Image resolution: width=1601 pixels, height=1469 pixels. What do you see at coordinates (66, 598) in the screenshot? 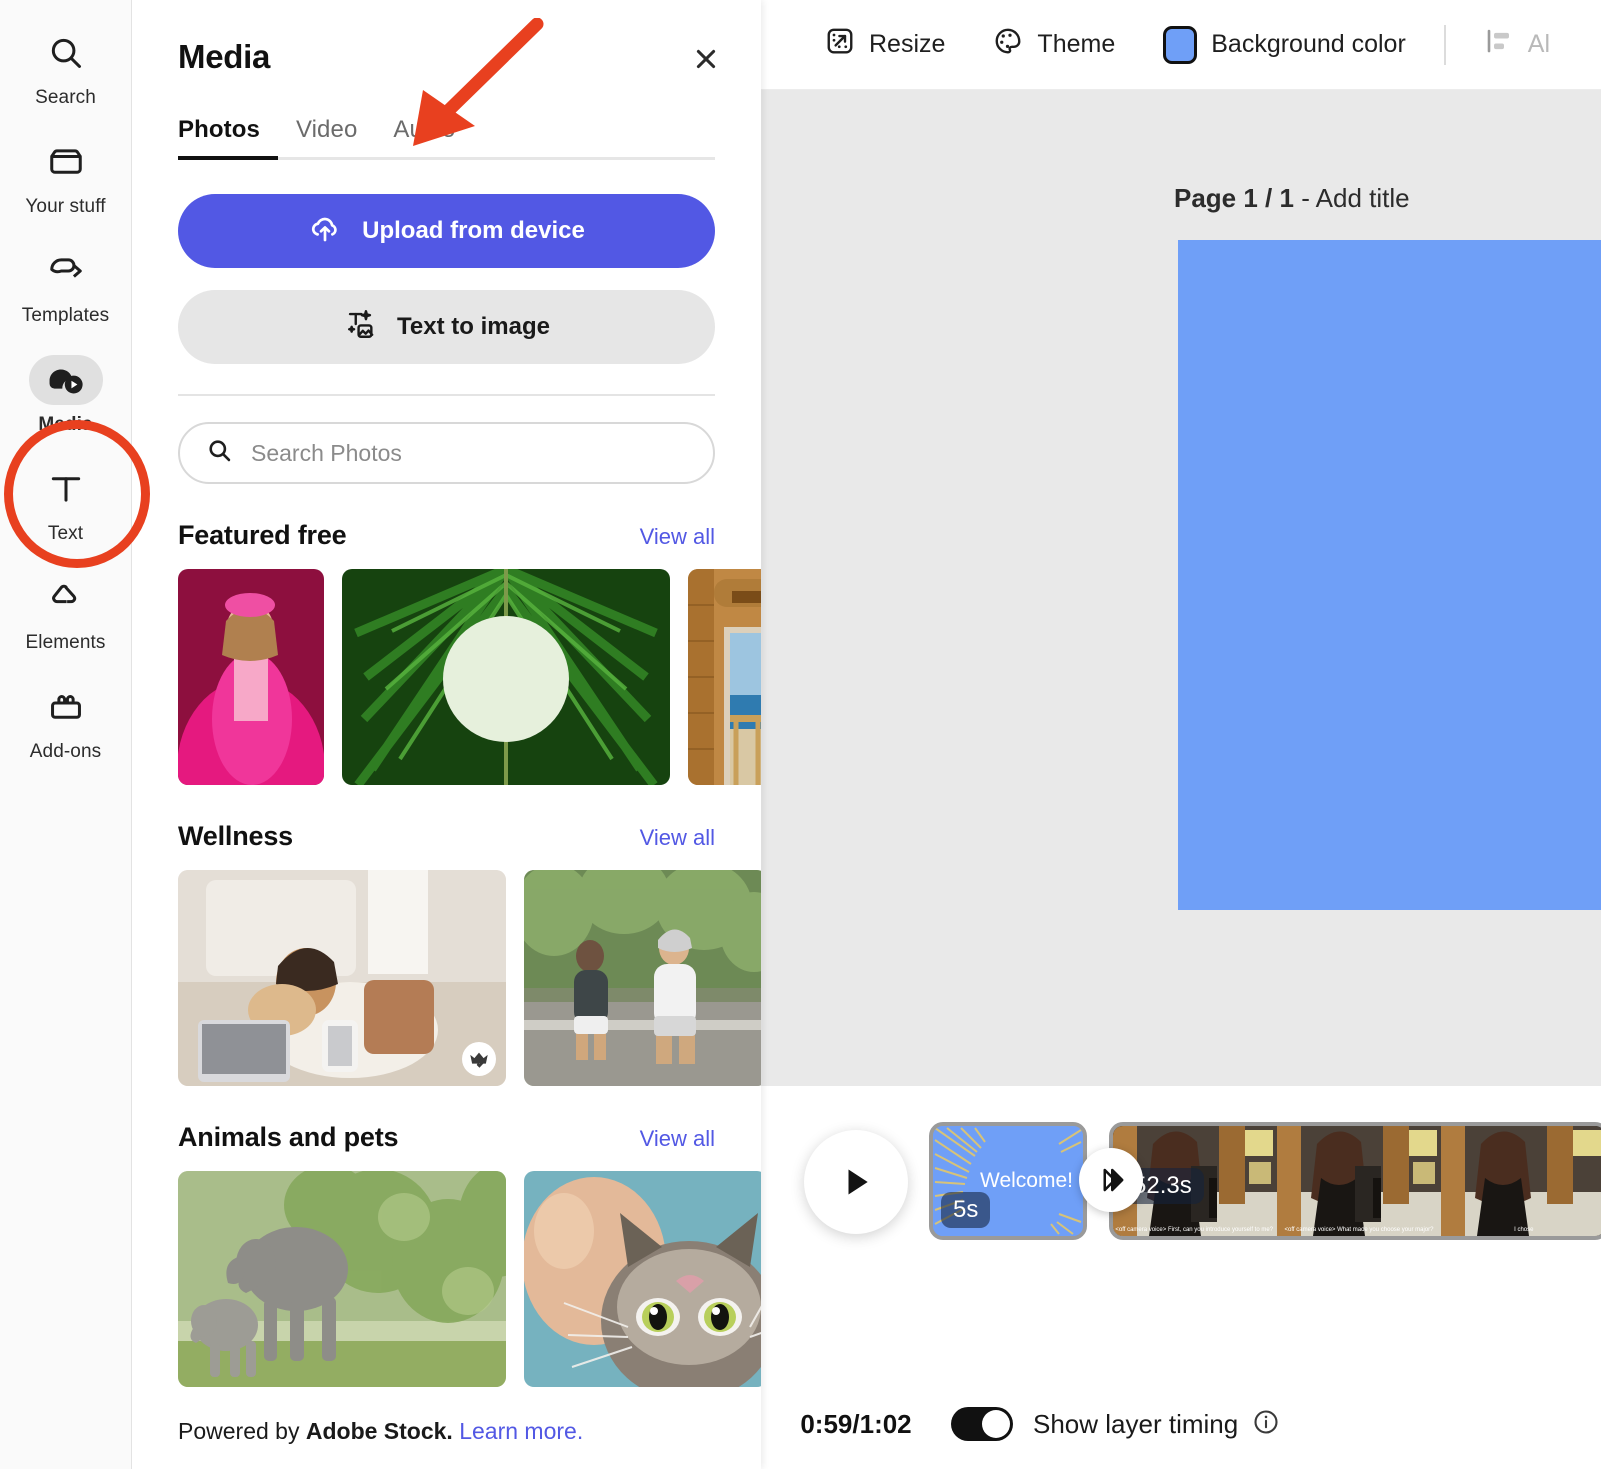
I see `elements-icon` at bounding box center [66, 598].